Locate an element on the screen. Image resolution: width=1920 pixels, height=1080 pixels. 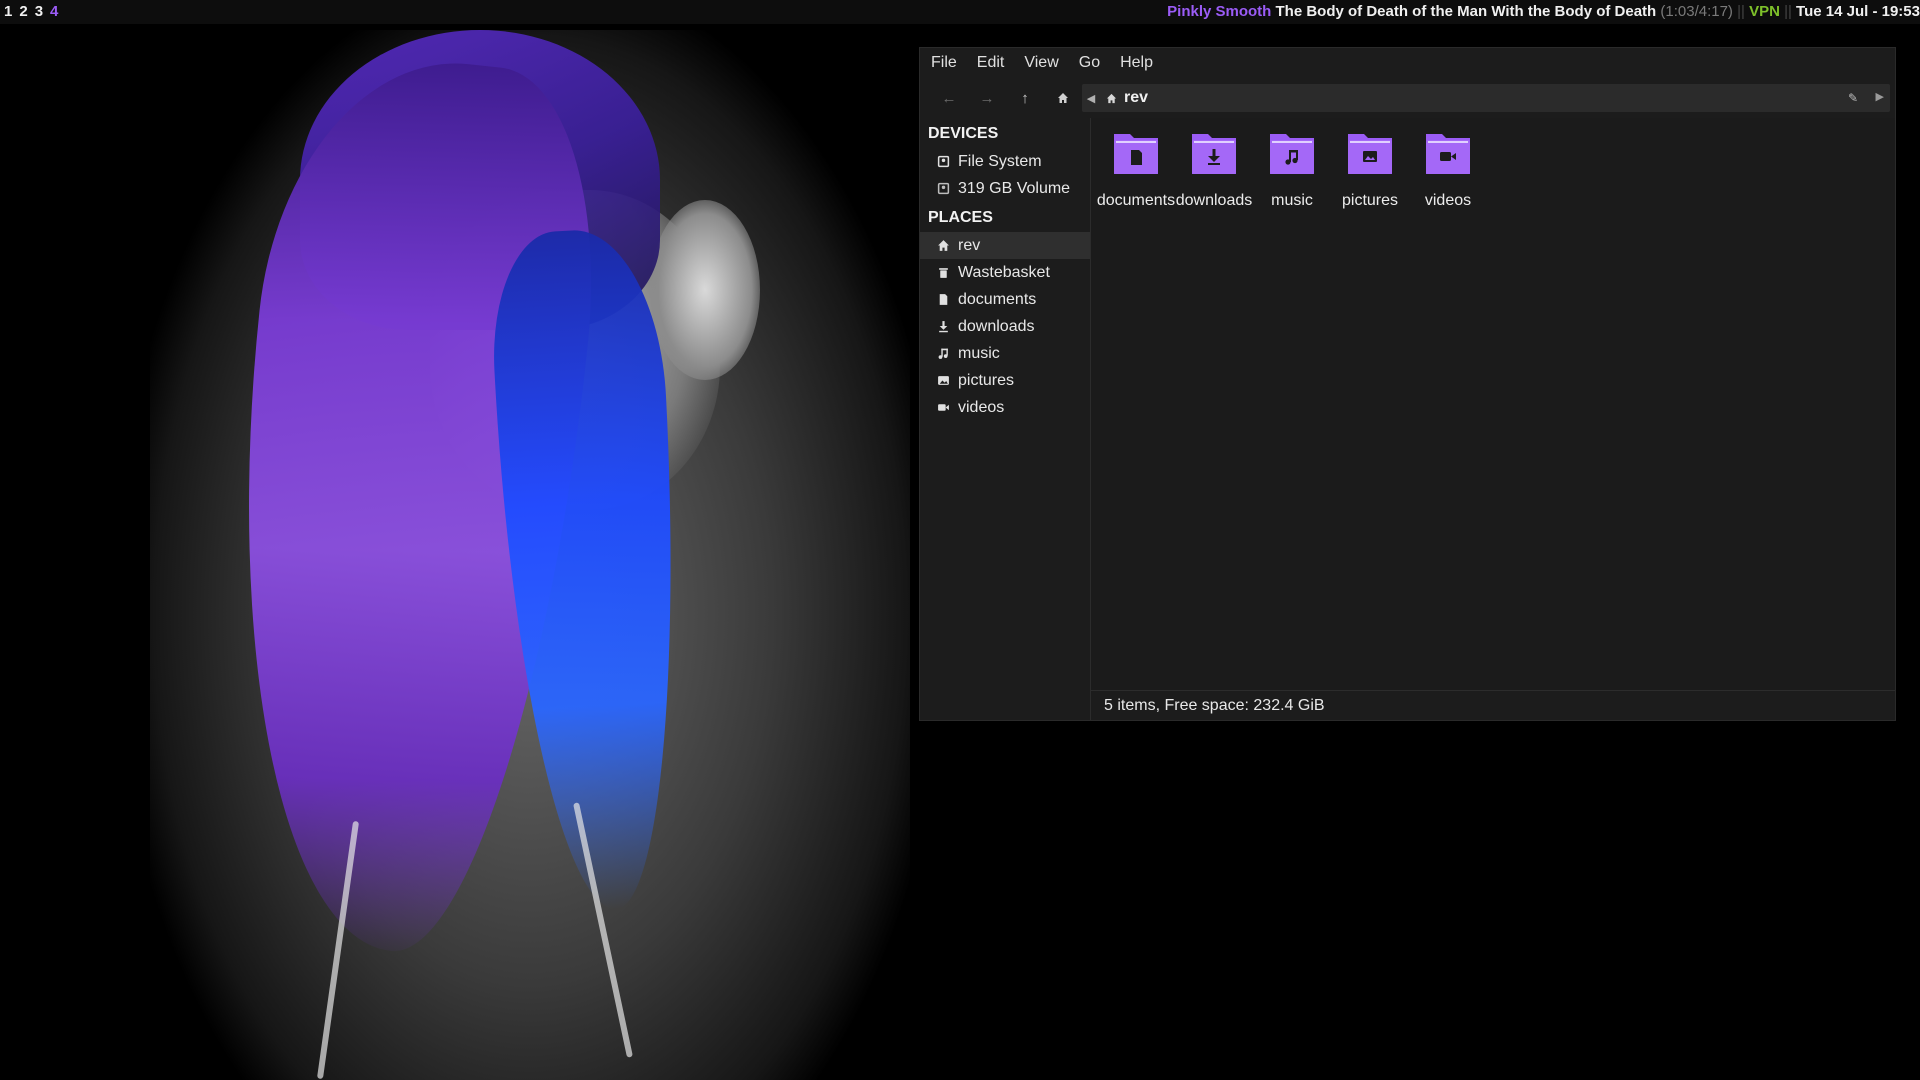
sidebar-item-label: pictures is located at coordinates (986, 380).